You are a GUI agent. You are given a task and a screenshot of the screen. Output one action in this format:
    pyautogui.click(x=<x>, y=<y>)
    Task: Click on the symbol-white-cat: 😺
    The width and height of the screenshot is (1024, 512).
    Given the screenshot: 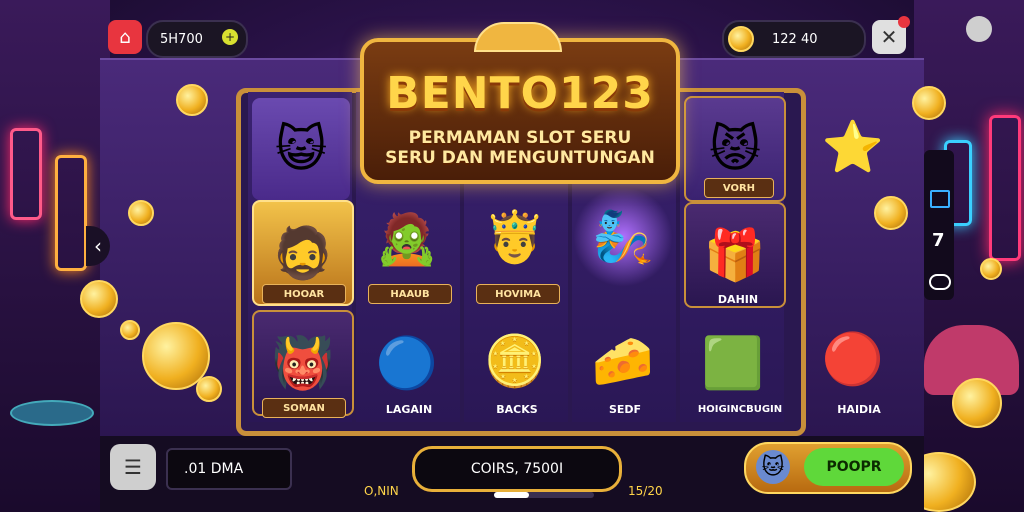 What is the action you would take?
    pyautogui.click(x=301, y=149)
    